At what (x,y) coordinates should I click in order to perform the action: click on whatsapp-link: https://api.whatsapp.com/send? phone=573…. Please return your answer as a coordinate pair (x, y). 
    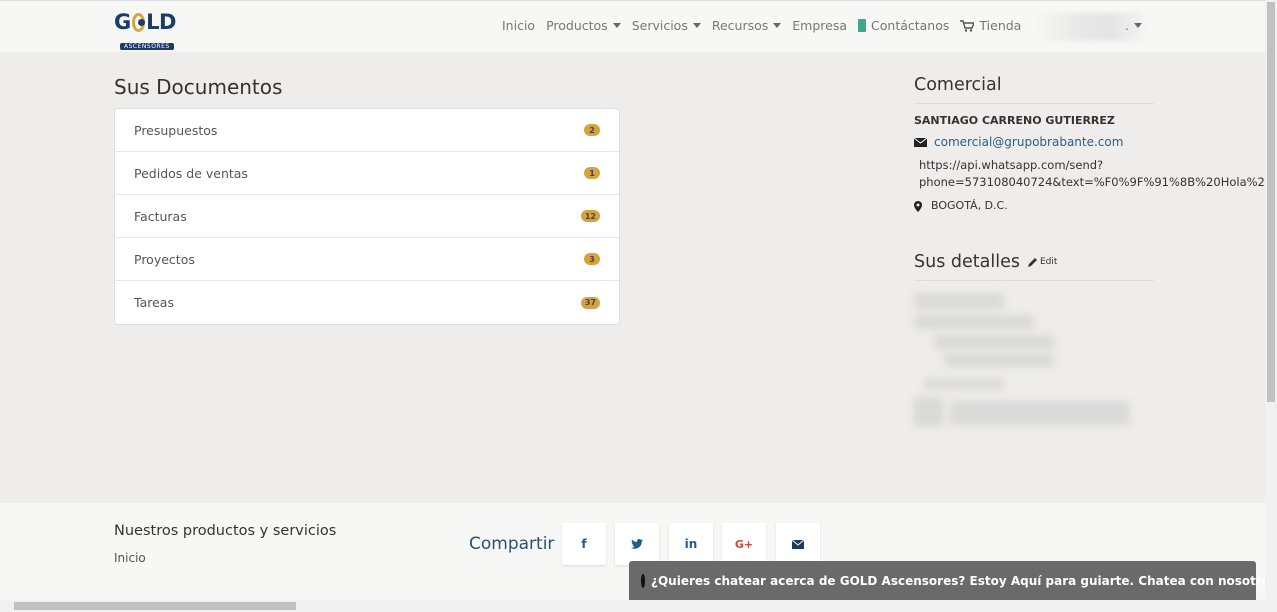
    Looking at the image, I should click on (1098, 174).